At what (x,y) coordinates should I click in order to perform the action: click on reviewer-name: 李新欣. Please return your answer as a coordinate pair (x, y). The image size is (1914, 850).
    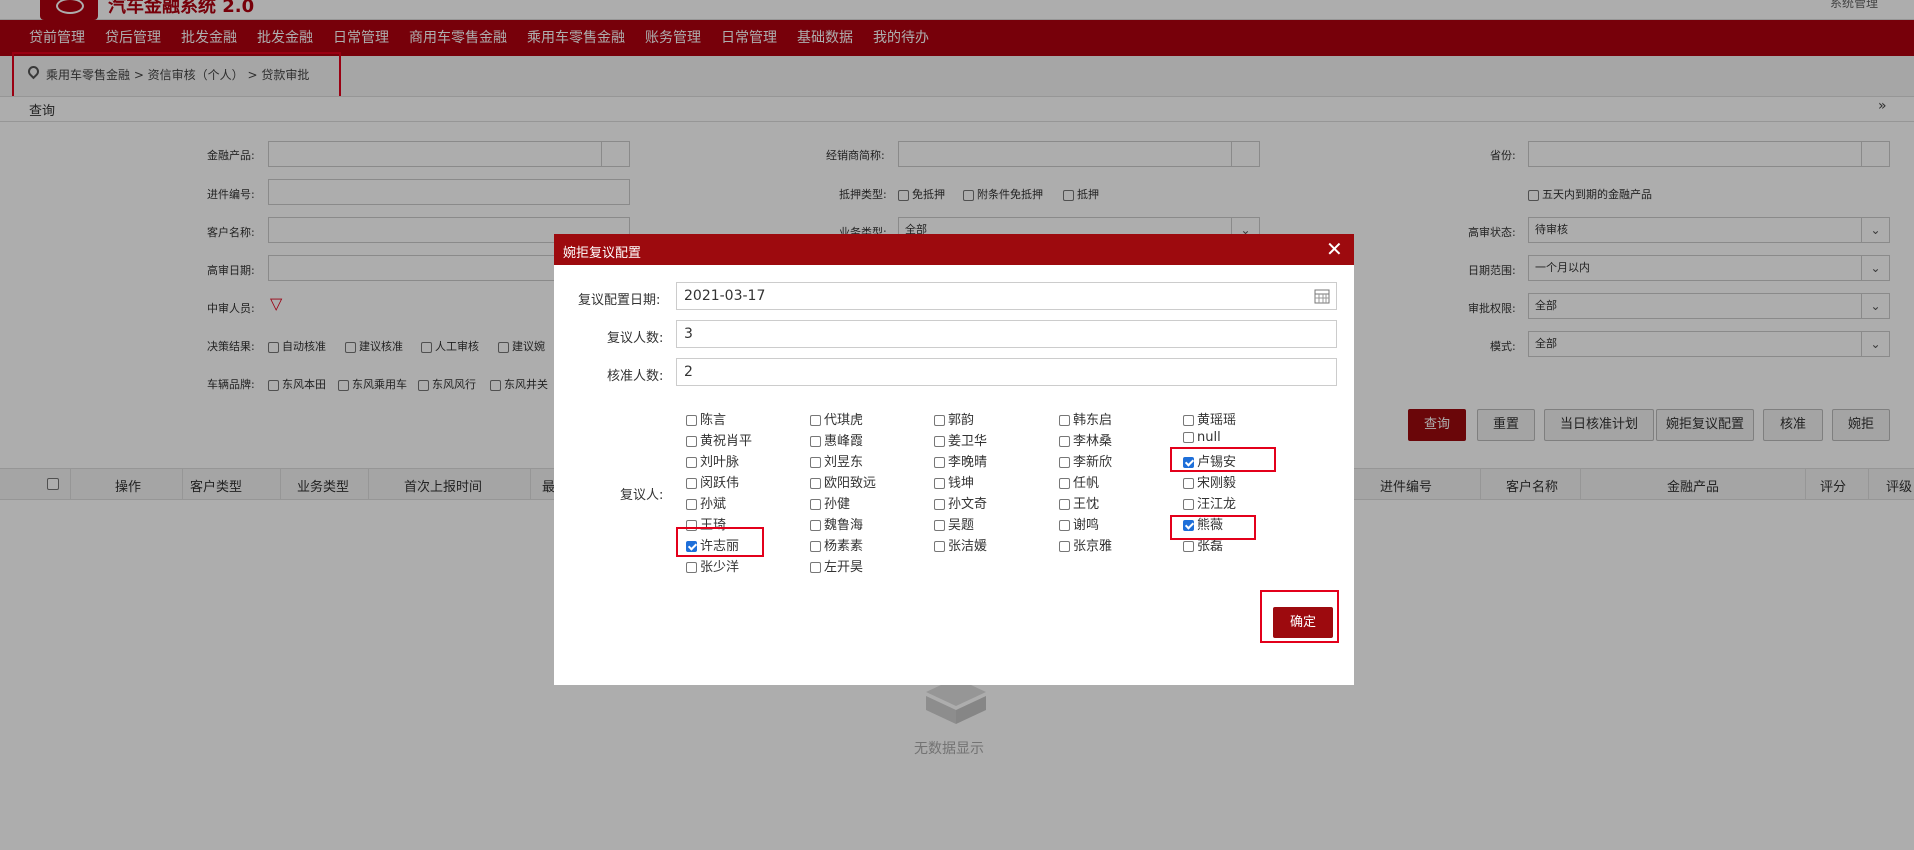
    Looking at the image, I should click on (1093, 462).